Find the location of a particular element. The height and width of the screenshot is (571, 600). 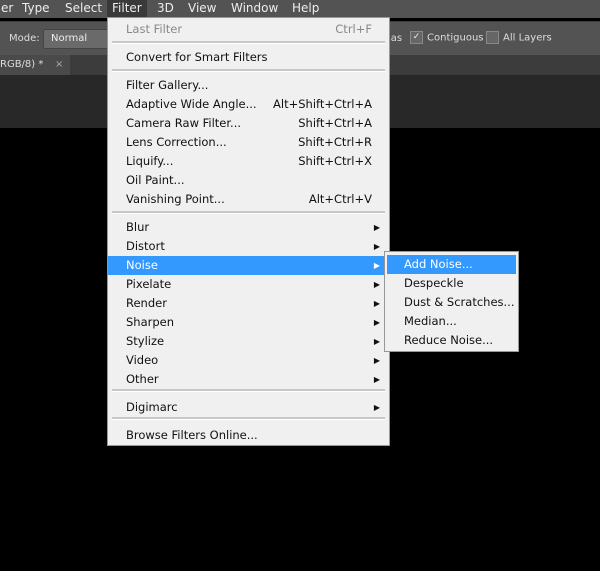

menu-type: Type is located at coordinates (36, 9).